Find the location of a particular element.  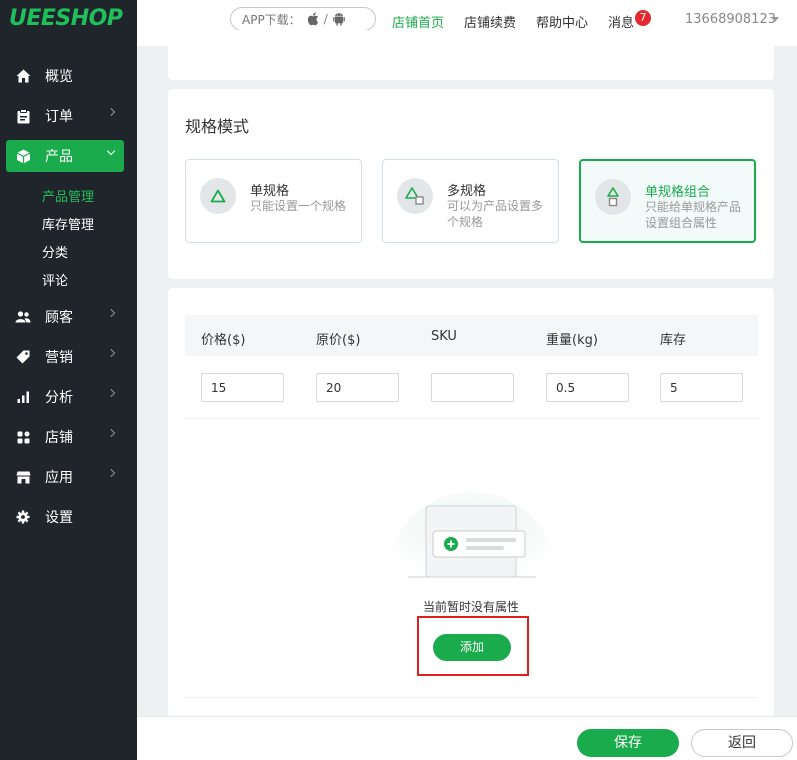

sku-input is located at coordinates (472, 387).